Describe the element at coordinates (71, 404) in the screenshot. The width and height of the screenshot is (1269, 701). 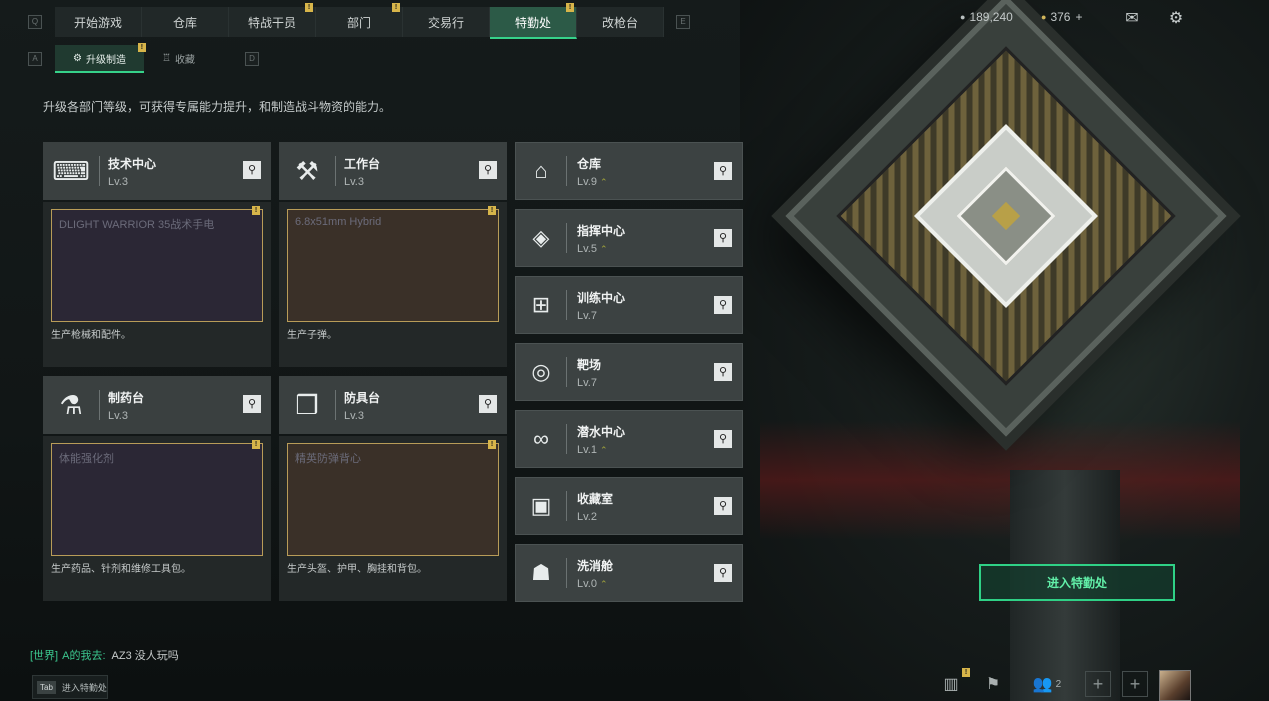
I see `microscope-icon: ⚗` at that location.